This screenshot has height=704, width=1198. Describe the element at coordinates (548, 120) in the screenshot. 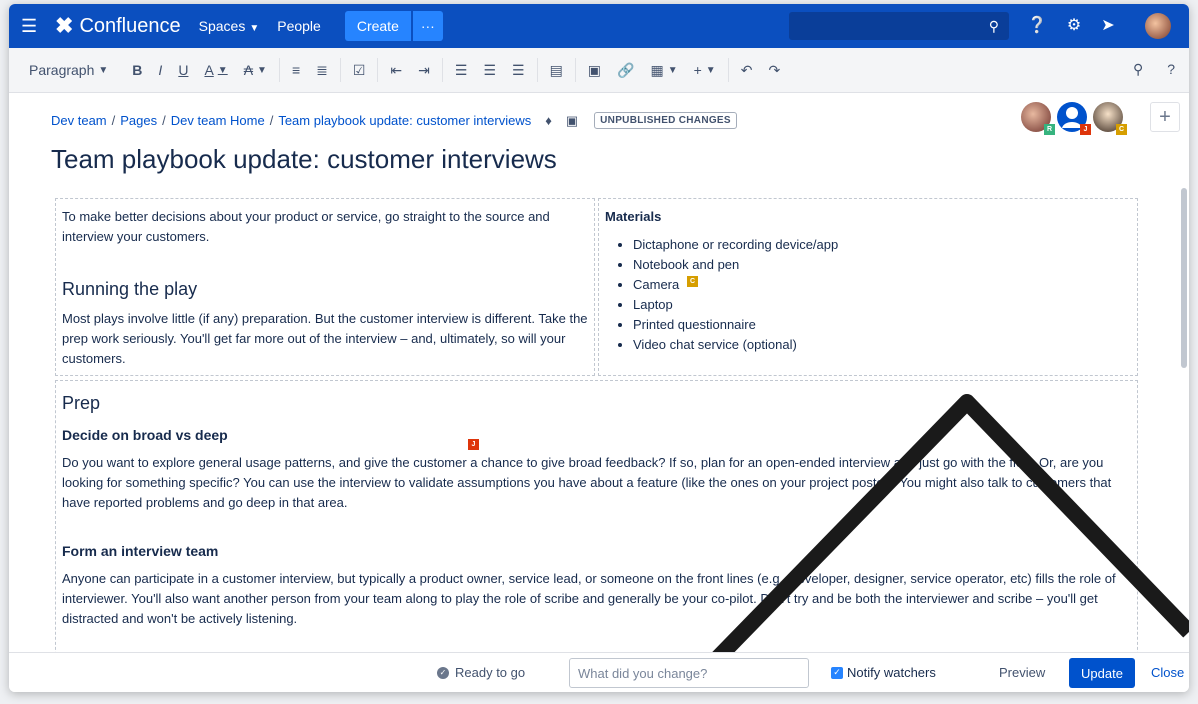

I see `label-tag-icon: ♦` at that location.